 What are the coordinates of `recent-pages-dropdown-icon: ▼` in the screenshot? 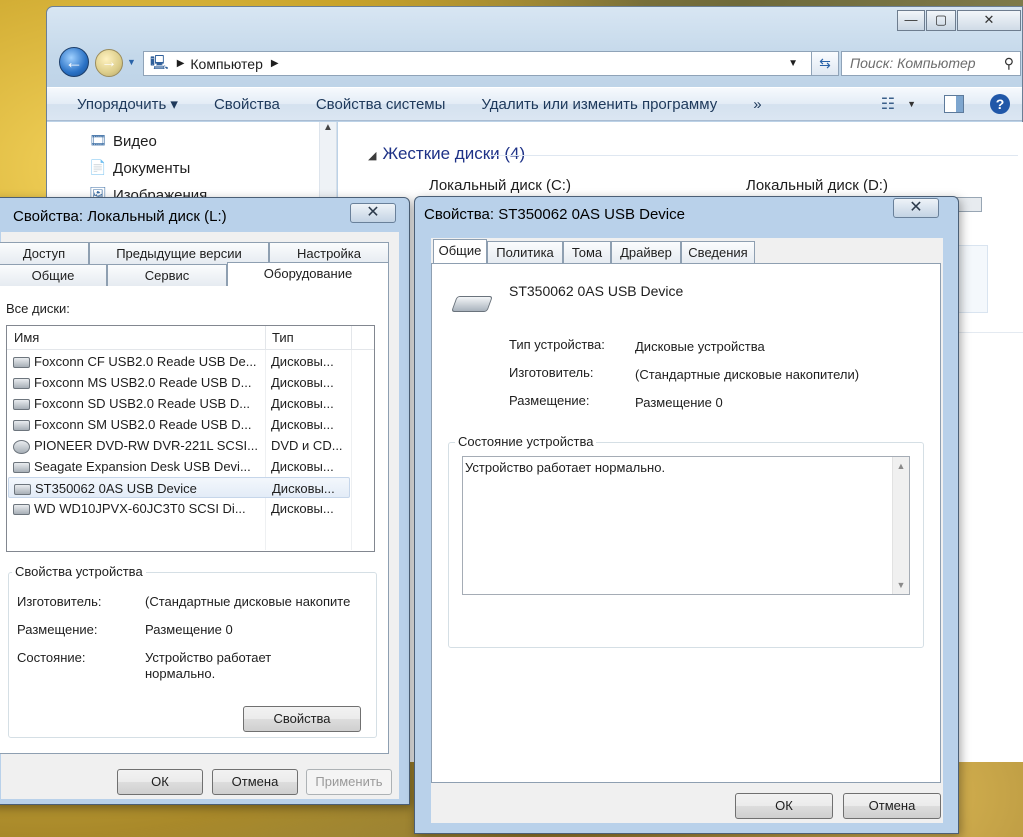 It's located at (131, 62).